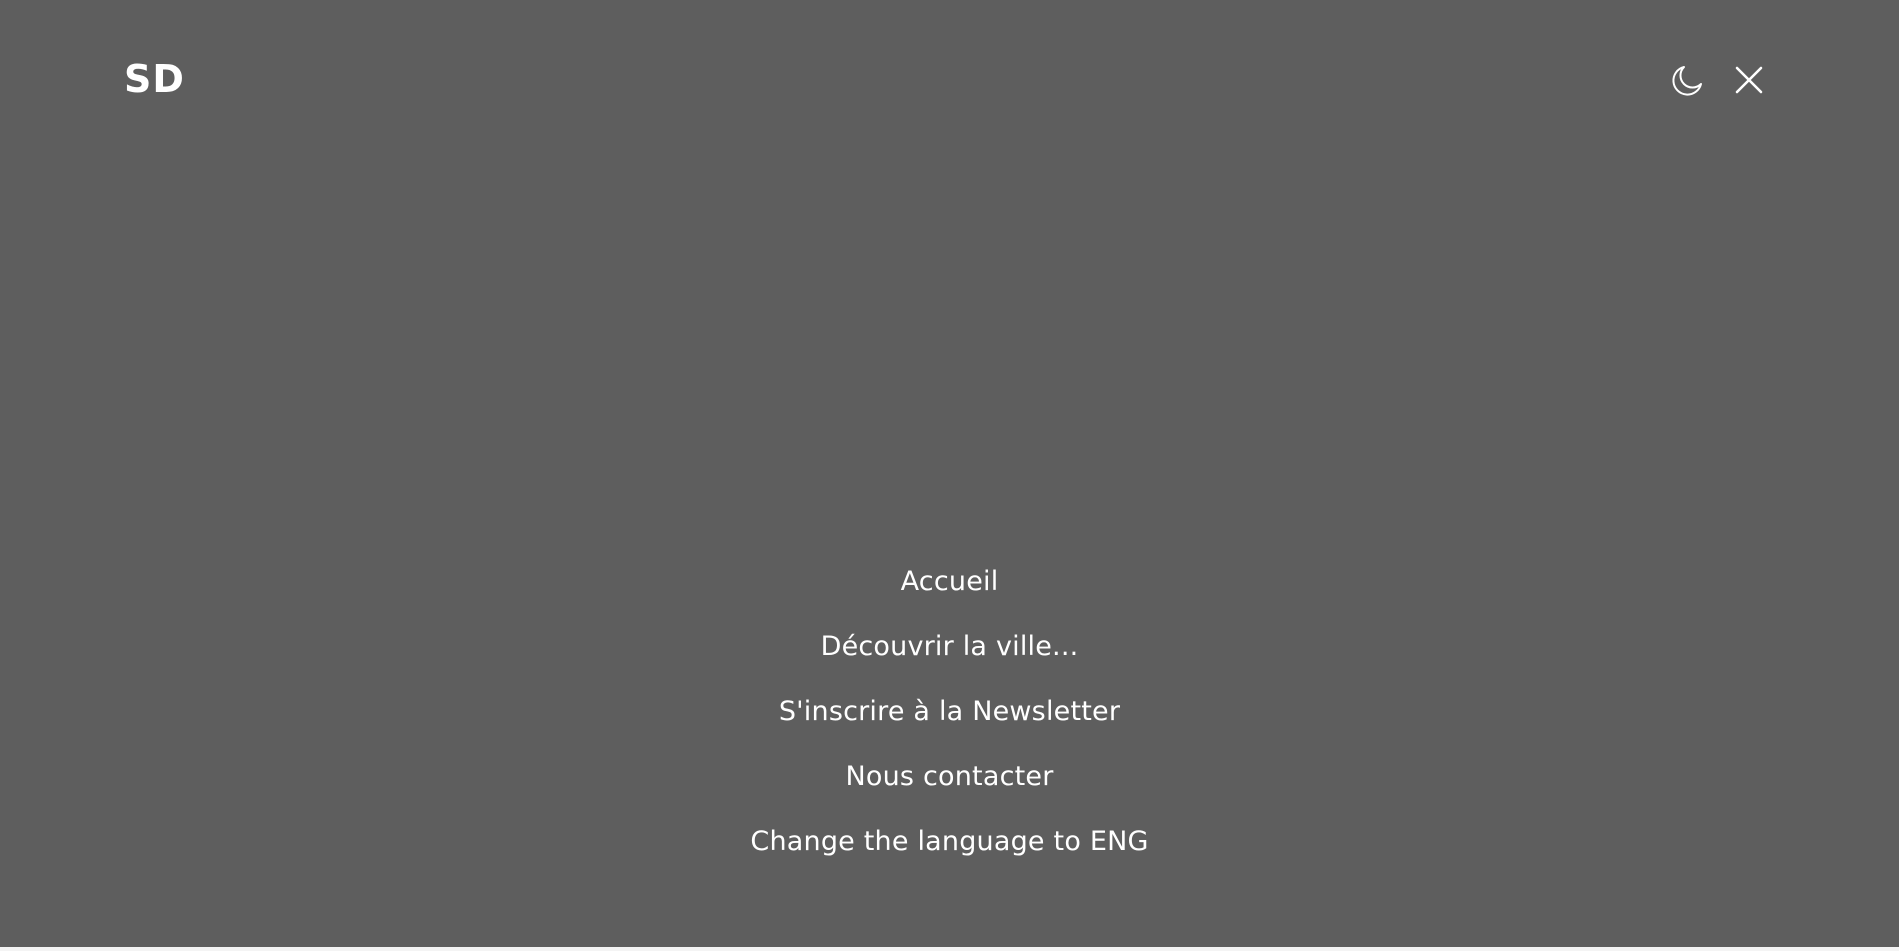 This screenshot has height=951, width=1899. I want to click on nav-item-contact: Nous contacter, so click(949, 779).